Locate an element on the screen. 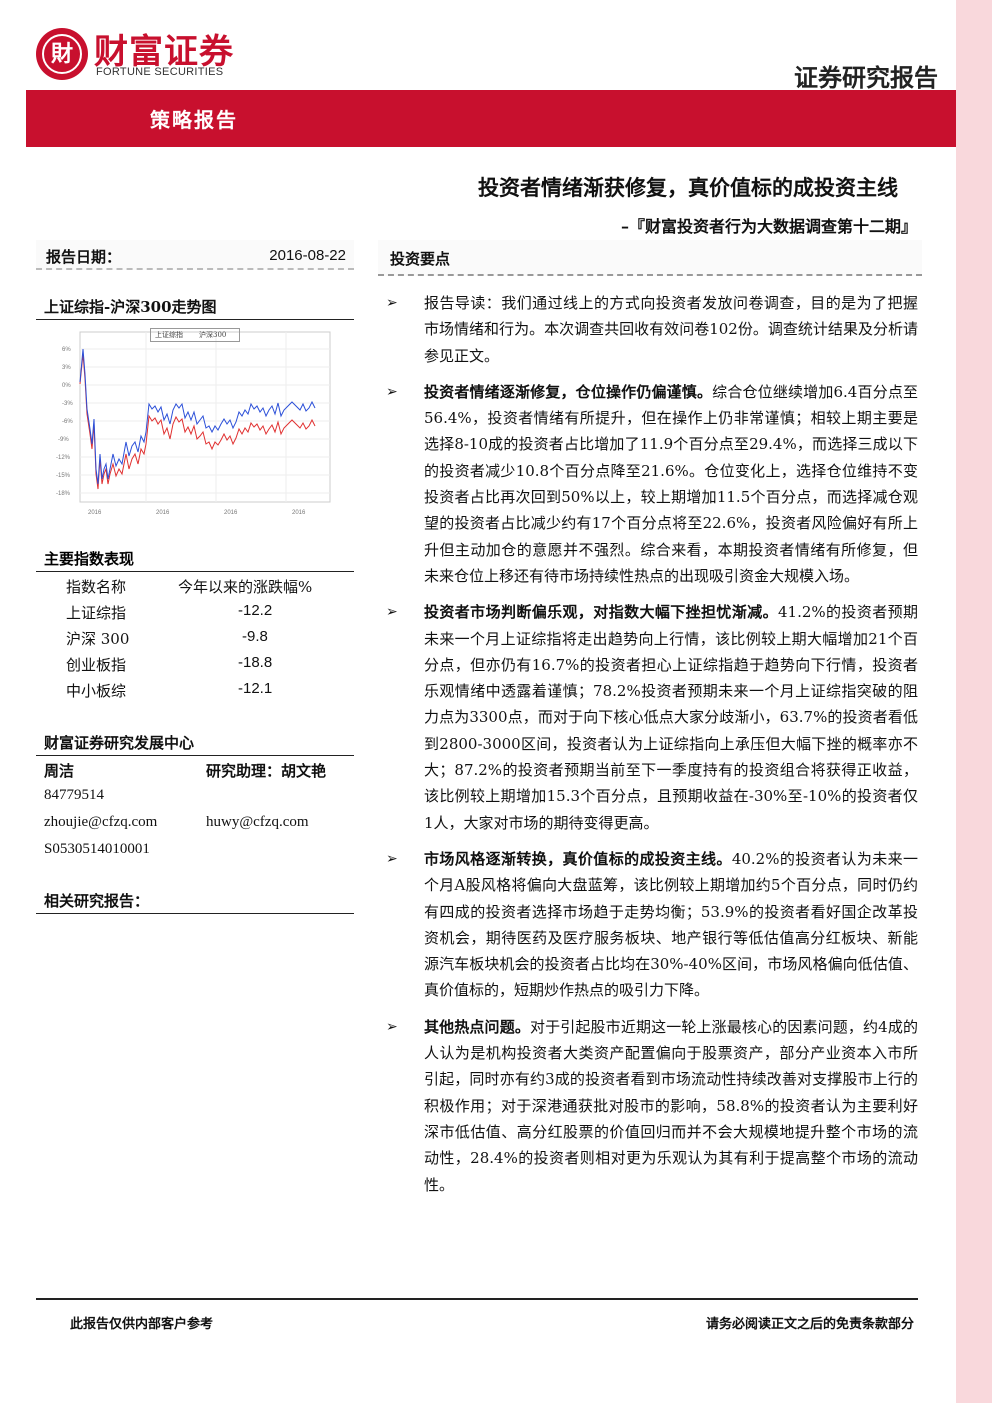 Image resolution: width=992 pixels, height=1403 pixels. svg-text: -12% is located at coordinates (63, 458).